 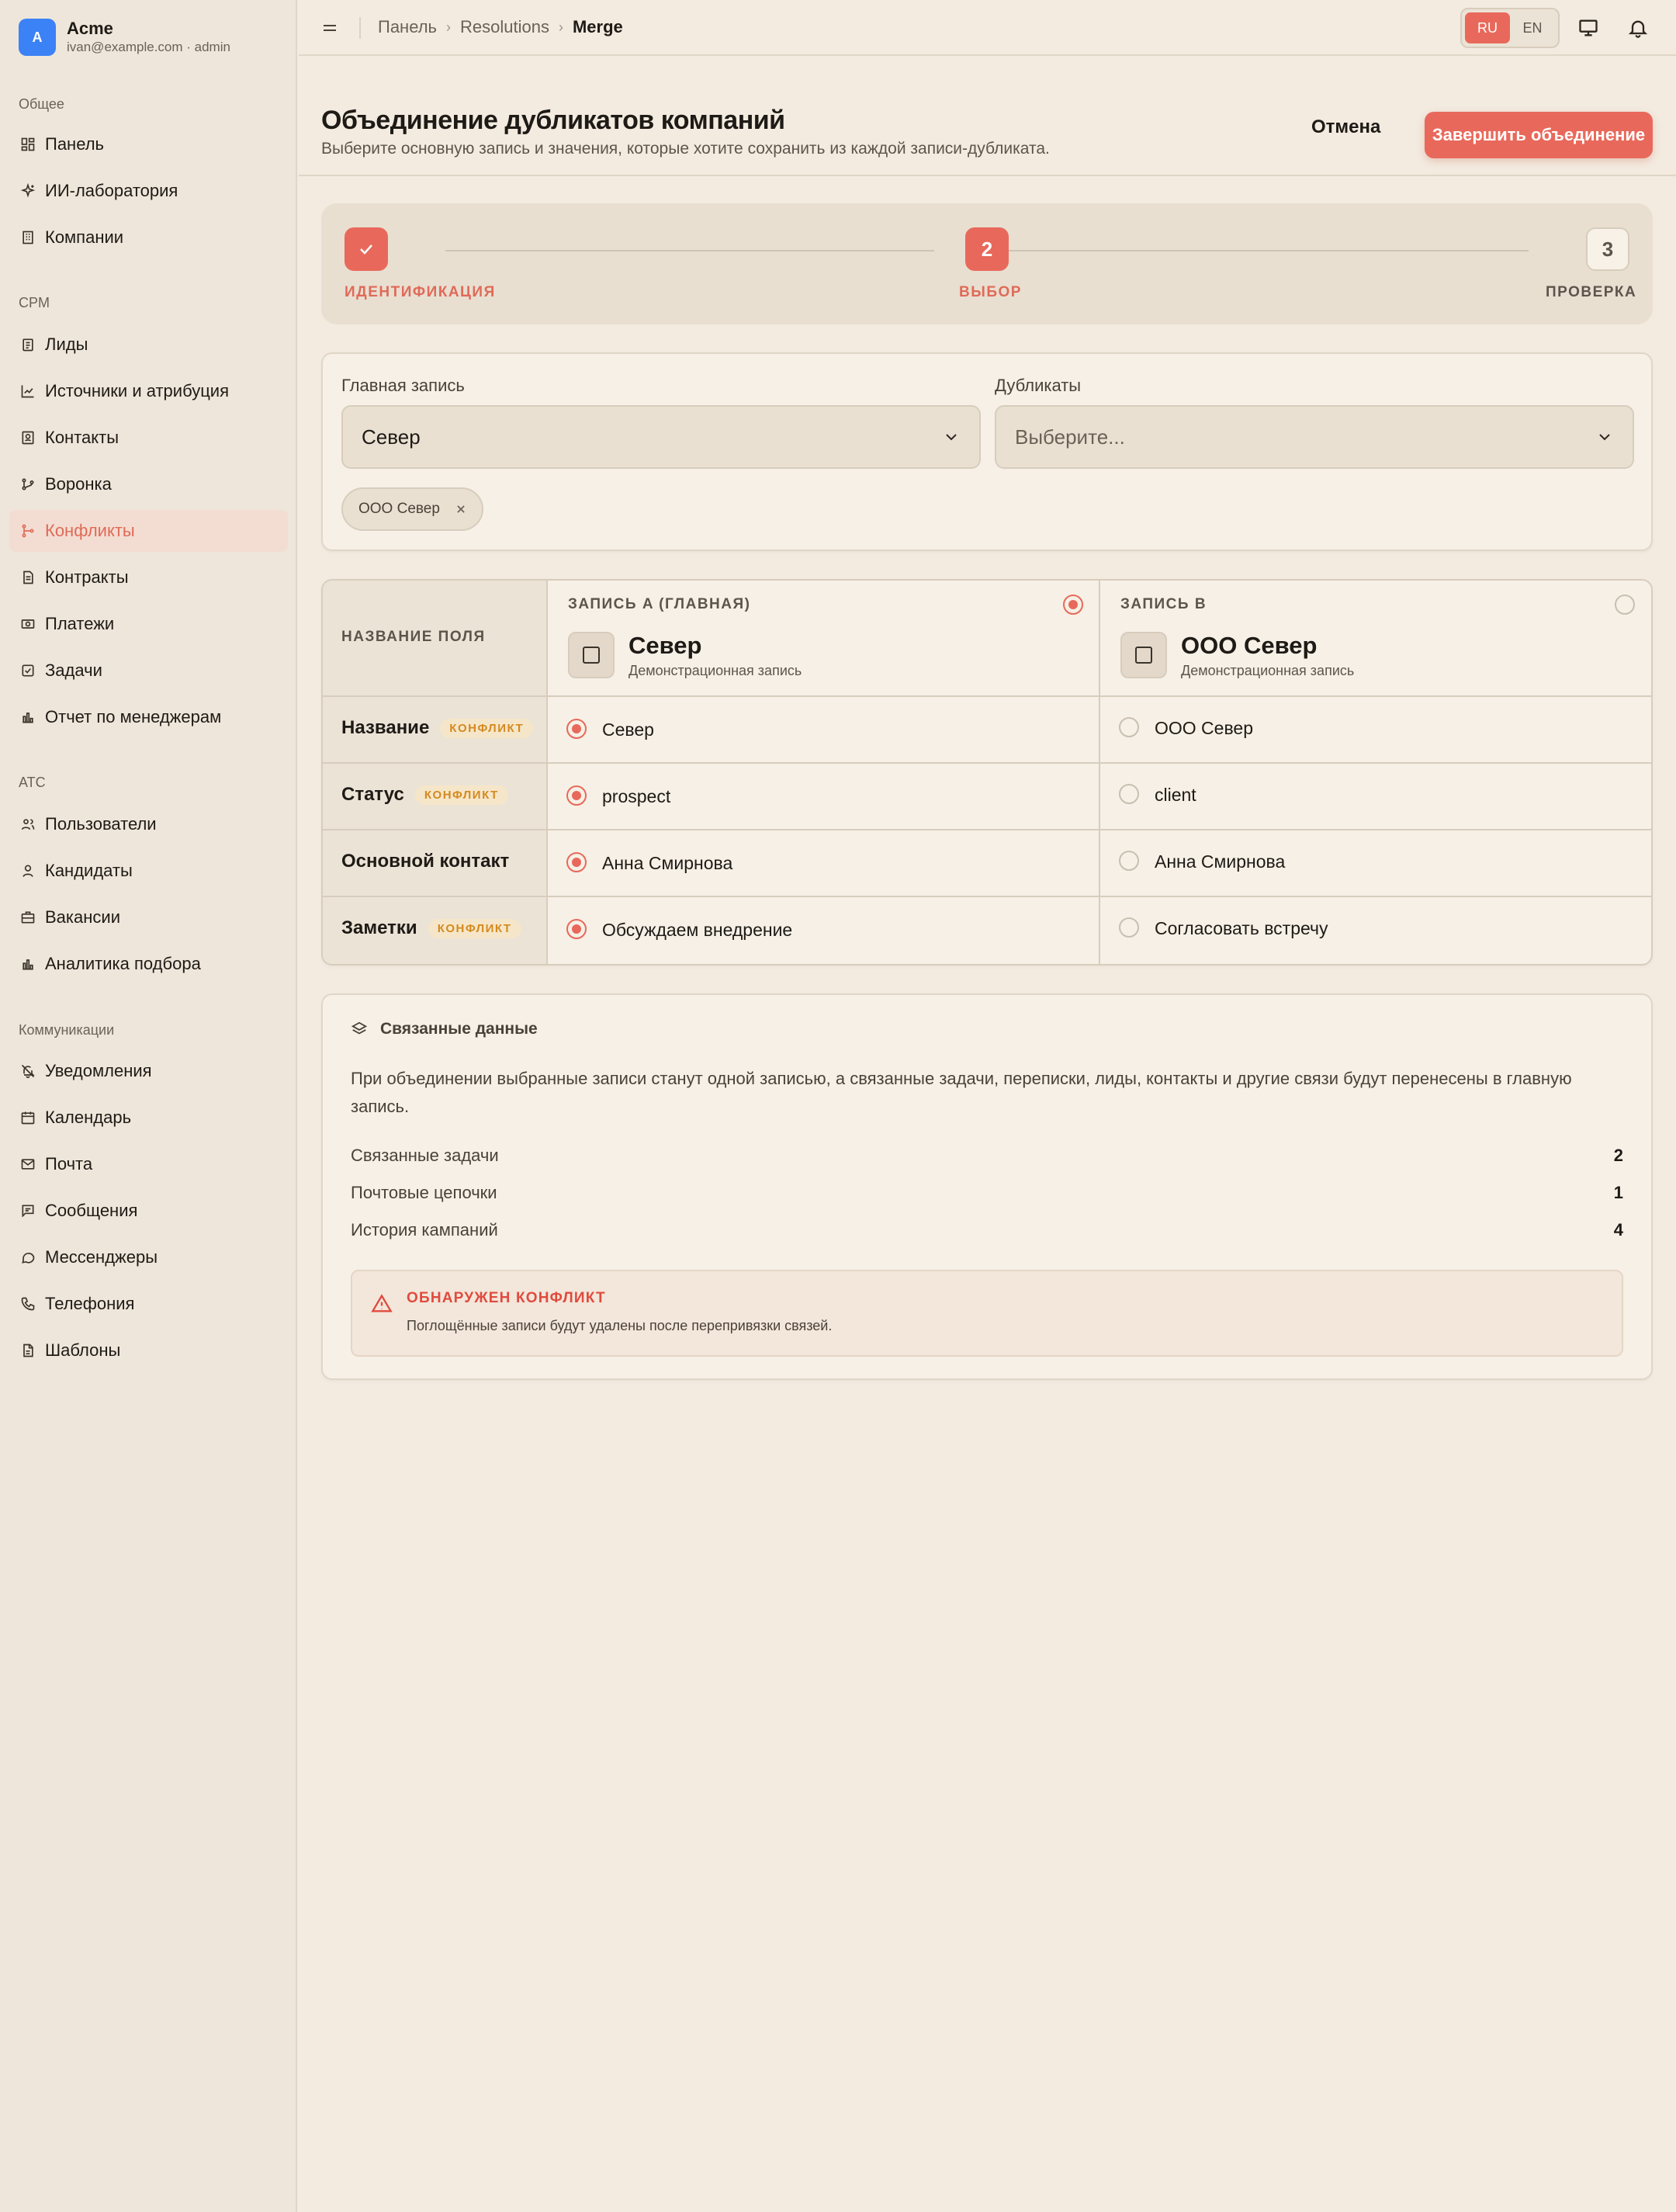 What do you see at coordinates (89, 871) in the screenshot?
I see `sidebar-item-label: Кандидаты` at bounding box center [89, 871].